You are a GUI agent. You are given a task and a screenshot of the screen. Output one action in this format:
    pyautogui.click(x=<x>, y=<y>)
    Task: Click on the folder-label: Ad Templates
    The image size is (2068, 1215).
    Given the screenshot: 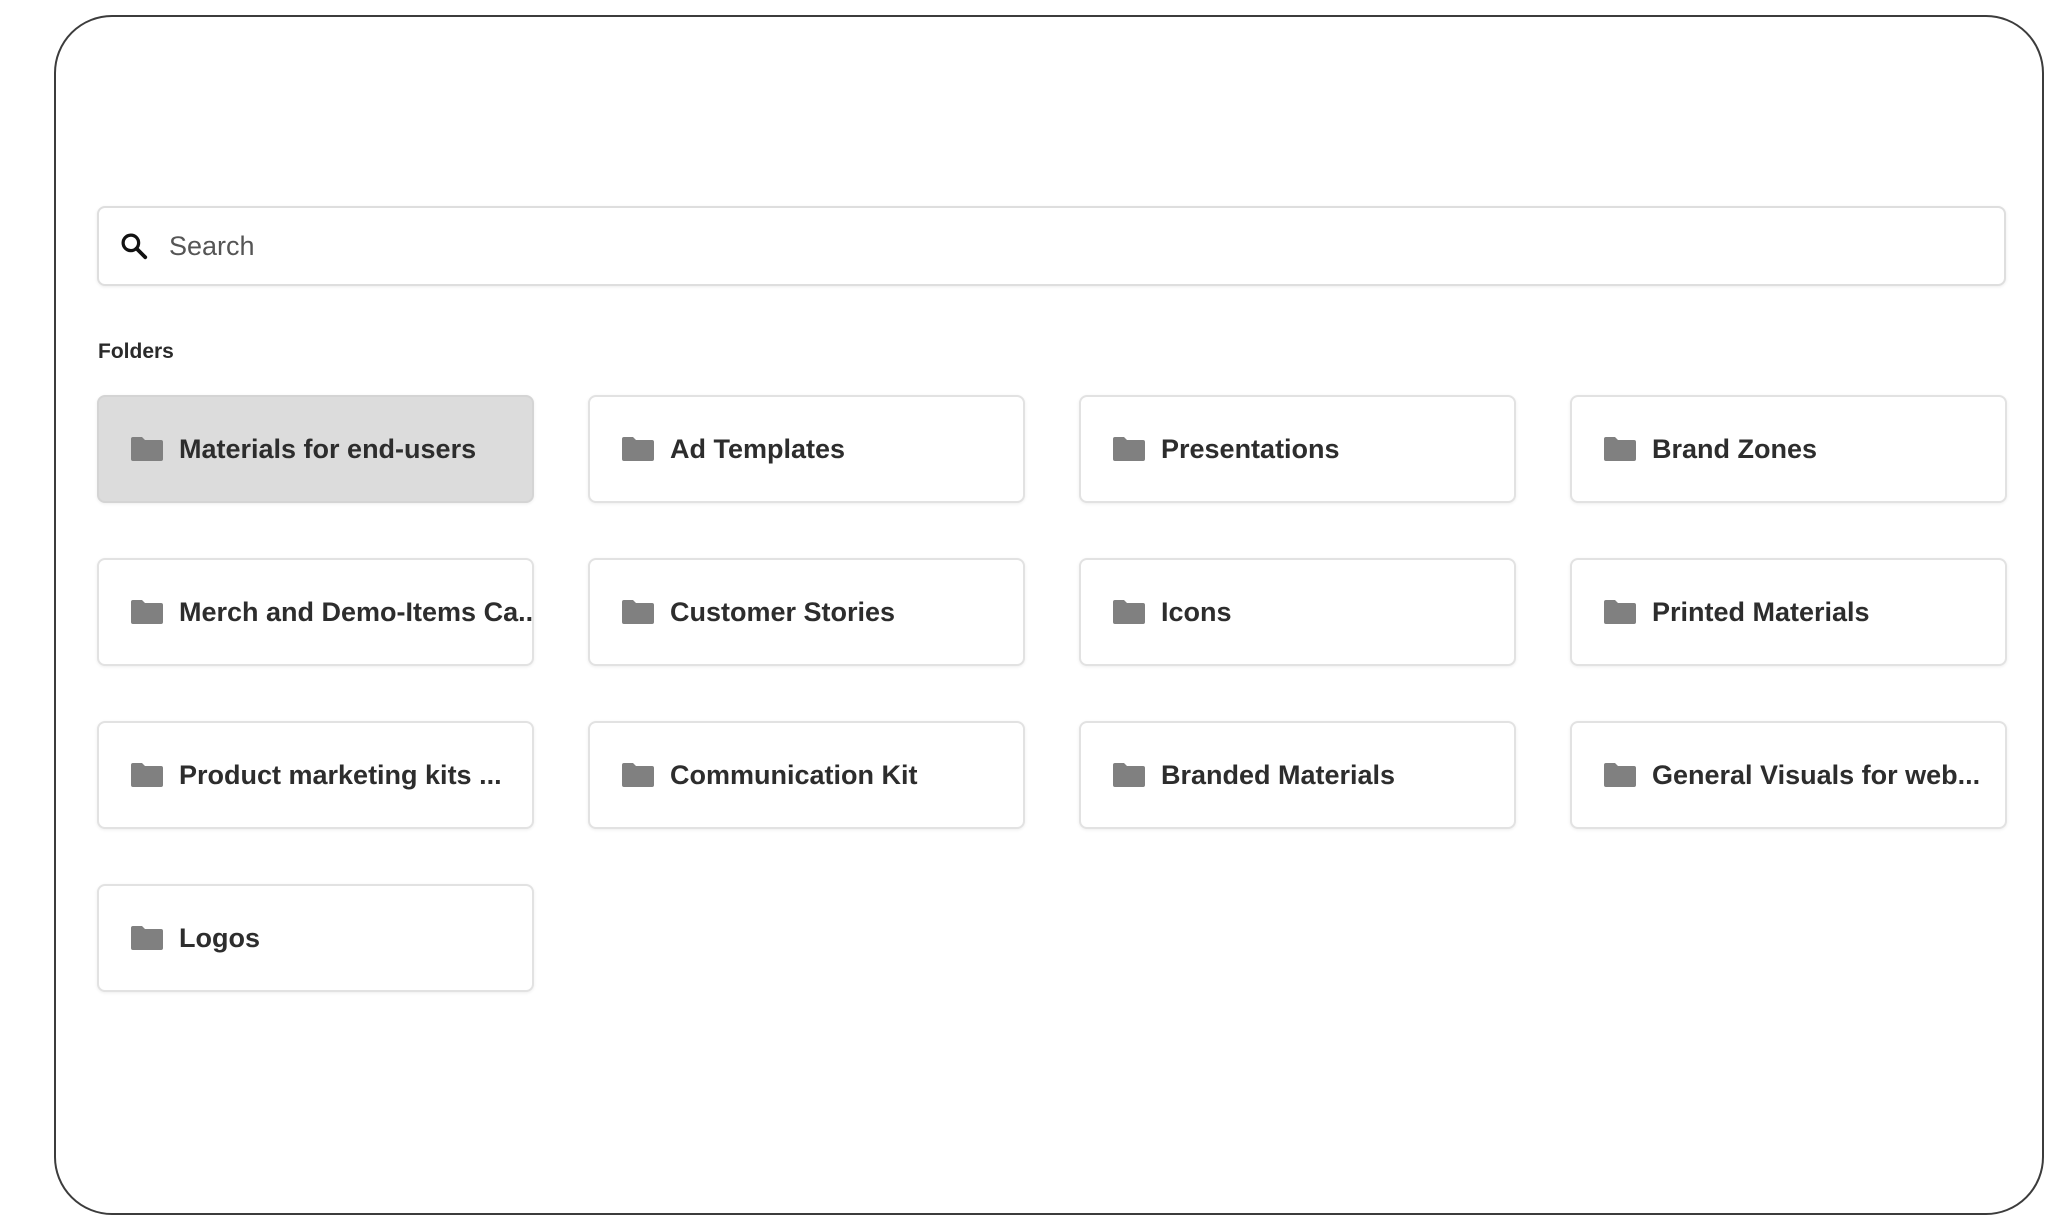 What is the action you would take?
    pyautogui.click(x=758, y=448)
    